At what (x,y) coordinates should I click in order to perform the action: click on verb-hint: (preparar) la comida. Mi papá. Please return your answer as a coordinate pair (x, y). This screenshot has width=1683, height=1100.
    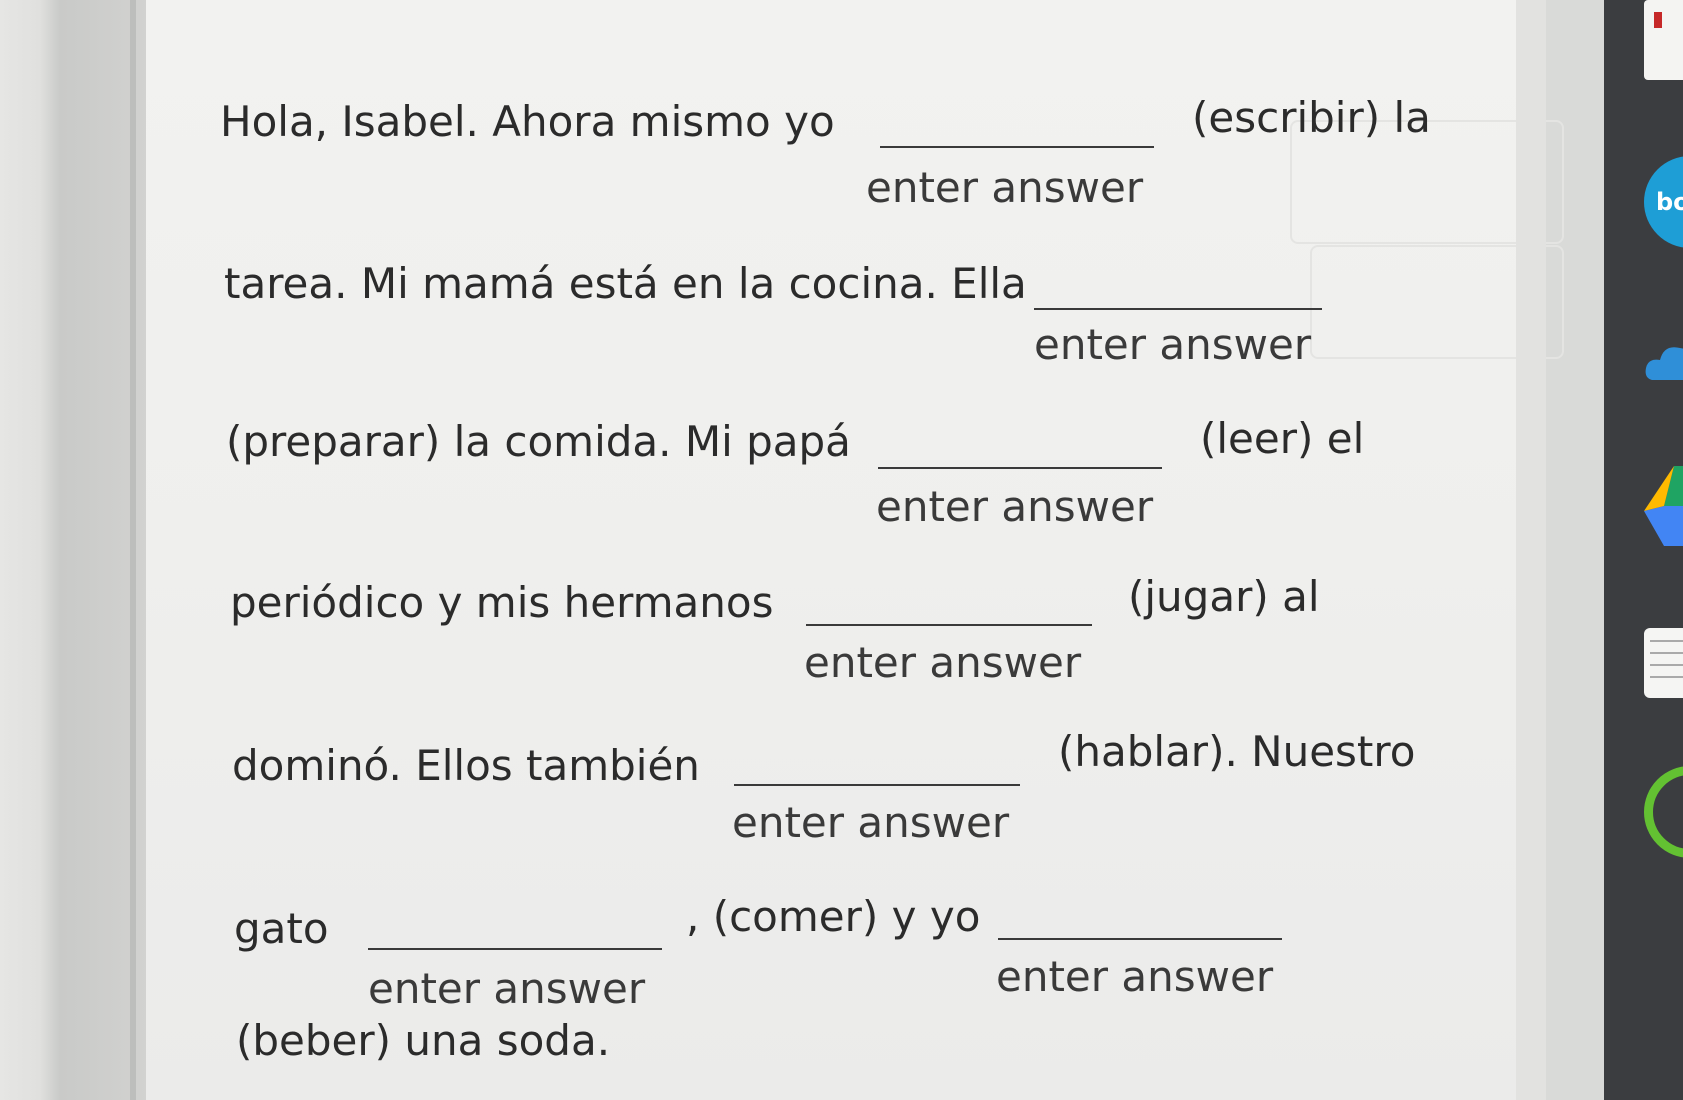
    Looking at the image, I should click on (538, 441).